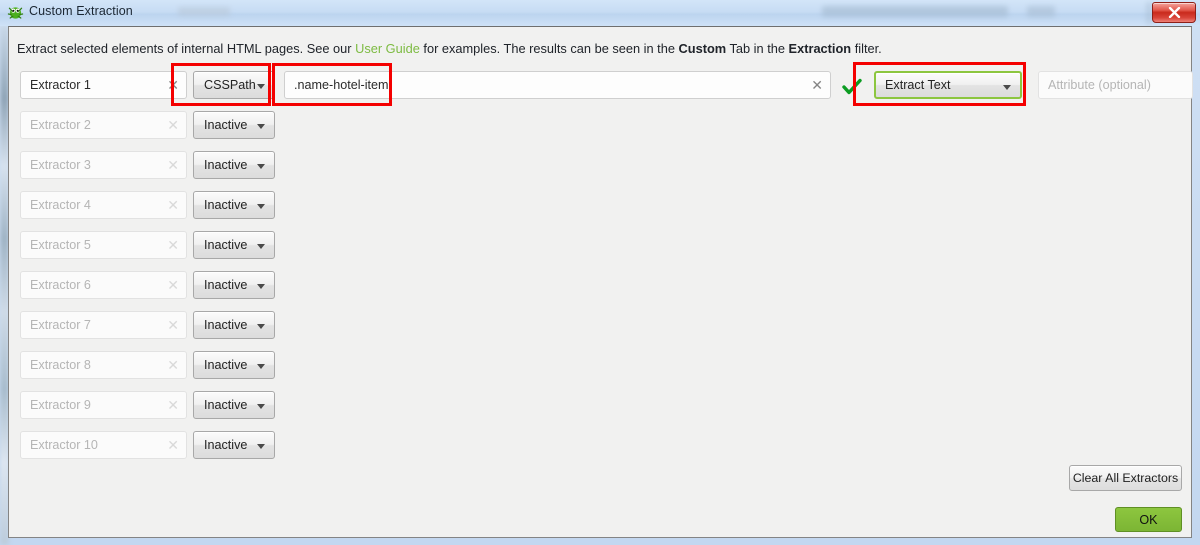 This screenshot has height=545, width=1200. Describe the element at coordinates (601, 405) in the screenshot. I see `extractor-row: Extractor 9 ✕ Inactive` at that location.